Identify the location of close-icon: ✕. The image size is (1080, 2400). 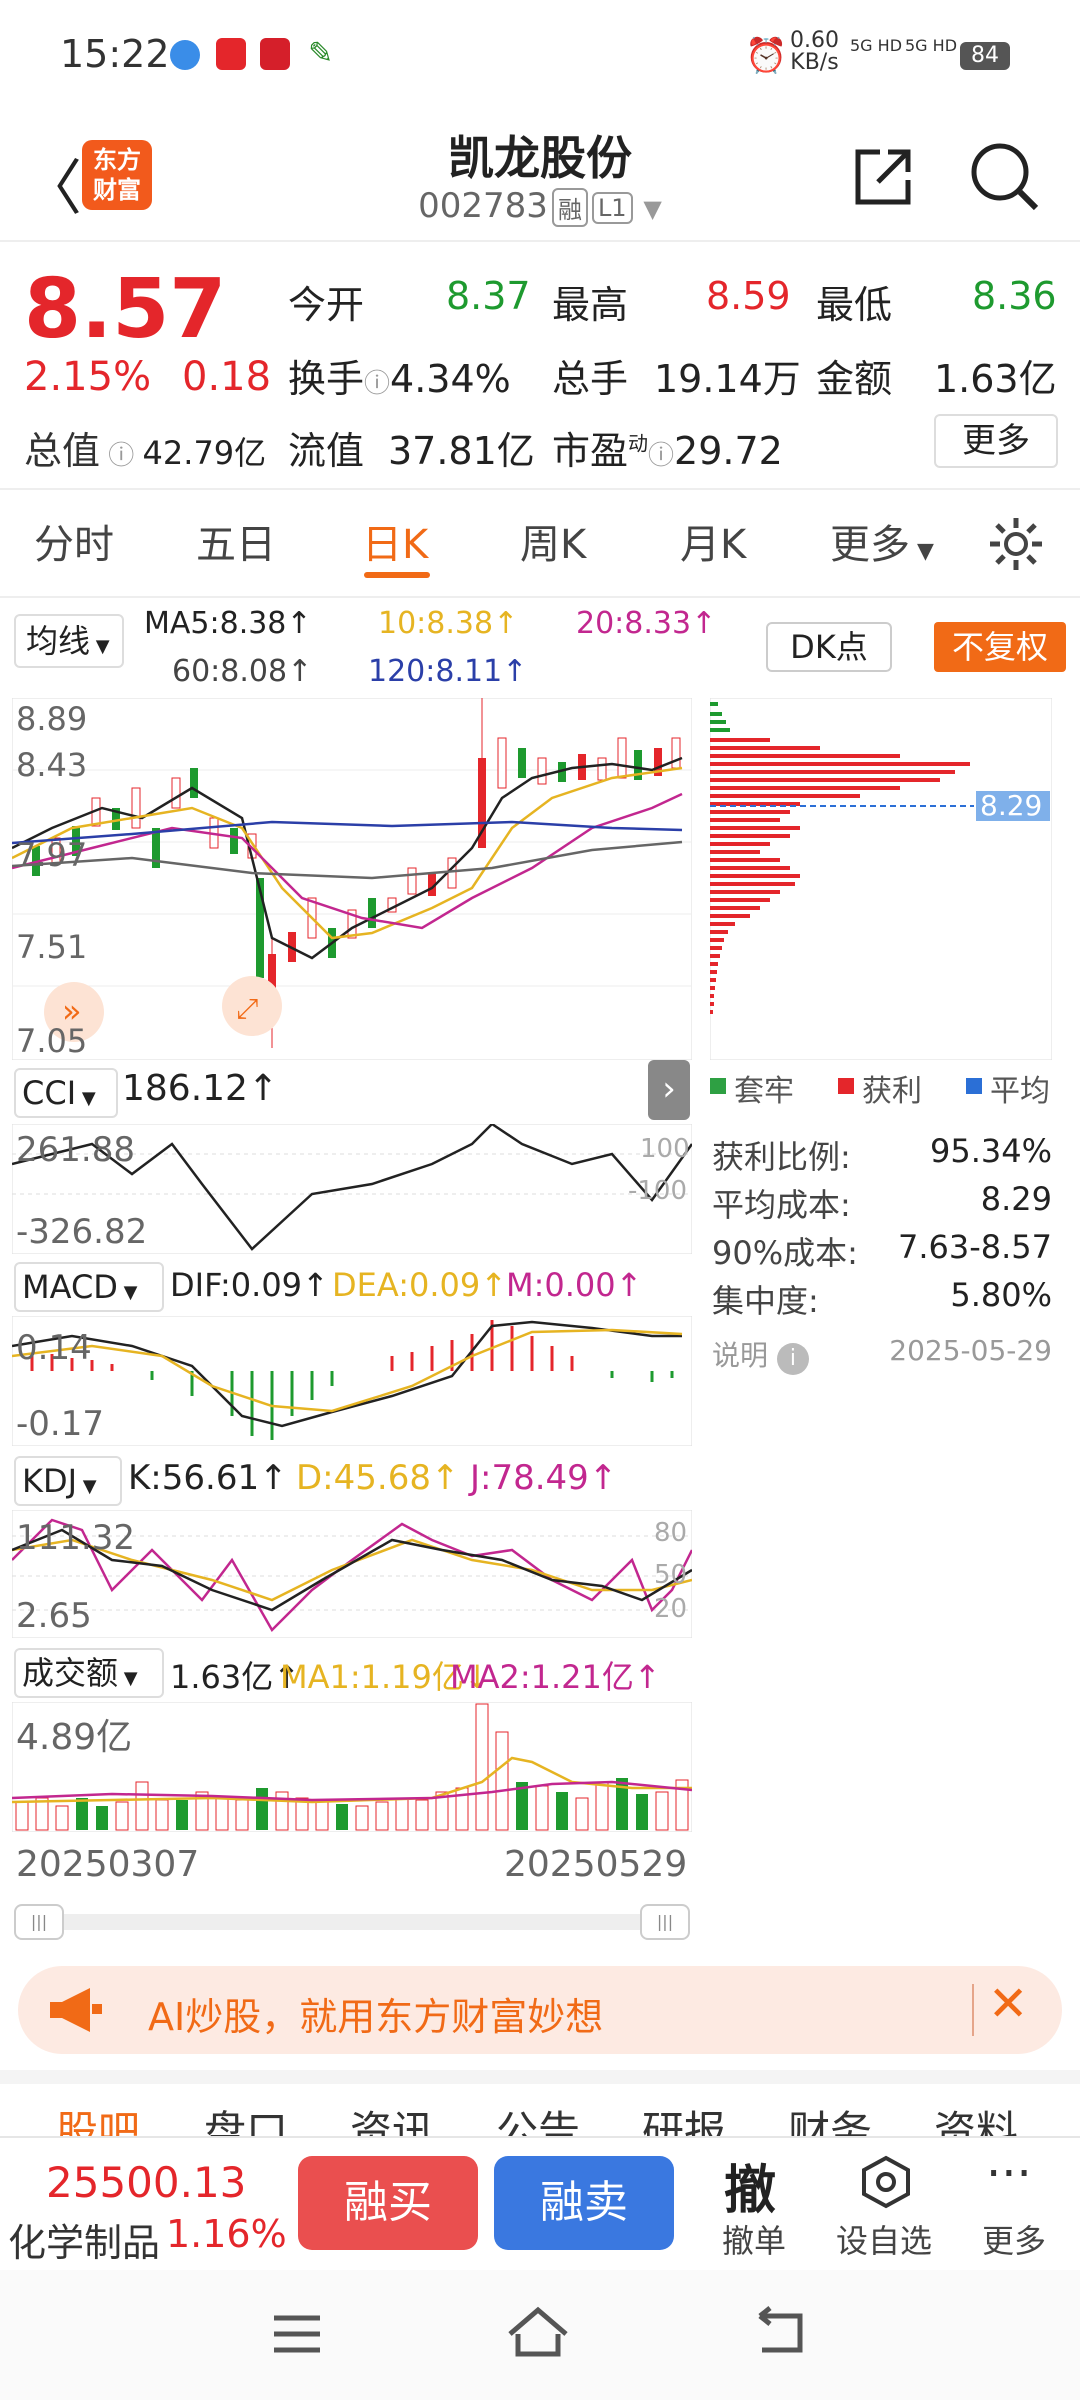
(1008, 2004).